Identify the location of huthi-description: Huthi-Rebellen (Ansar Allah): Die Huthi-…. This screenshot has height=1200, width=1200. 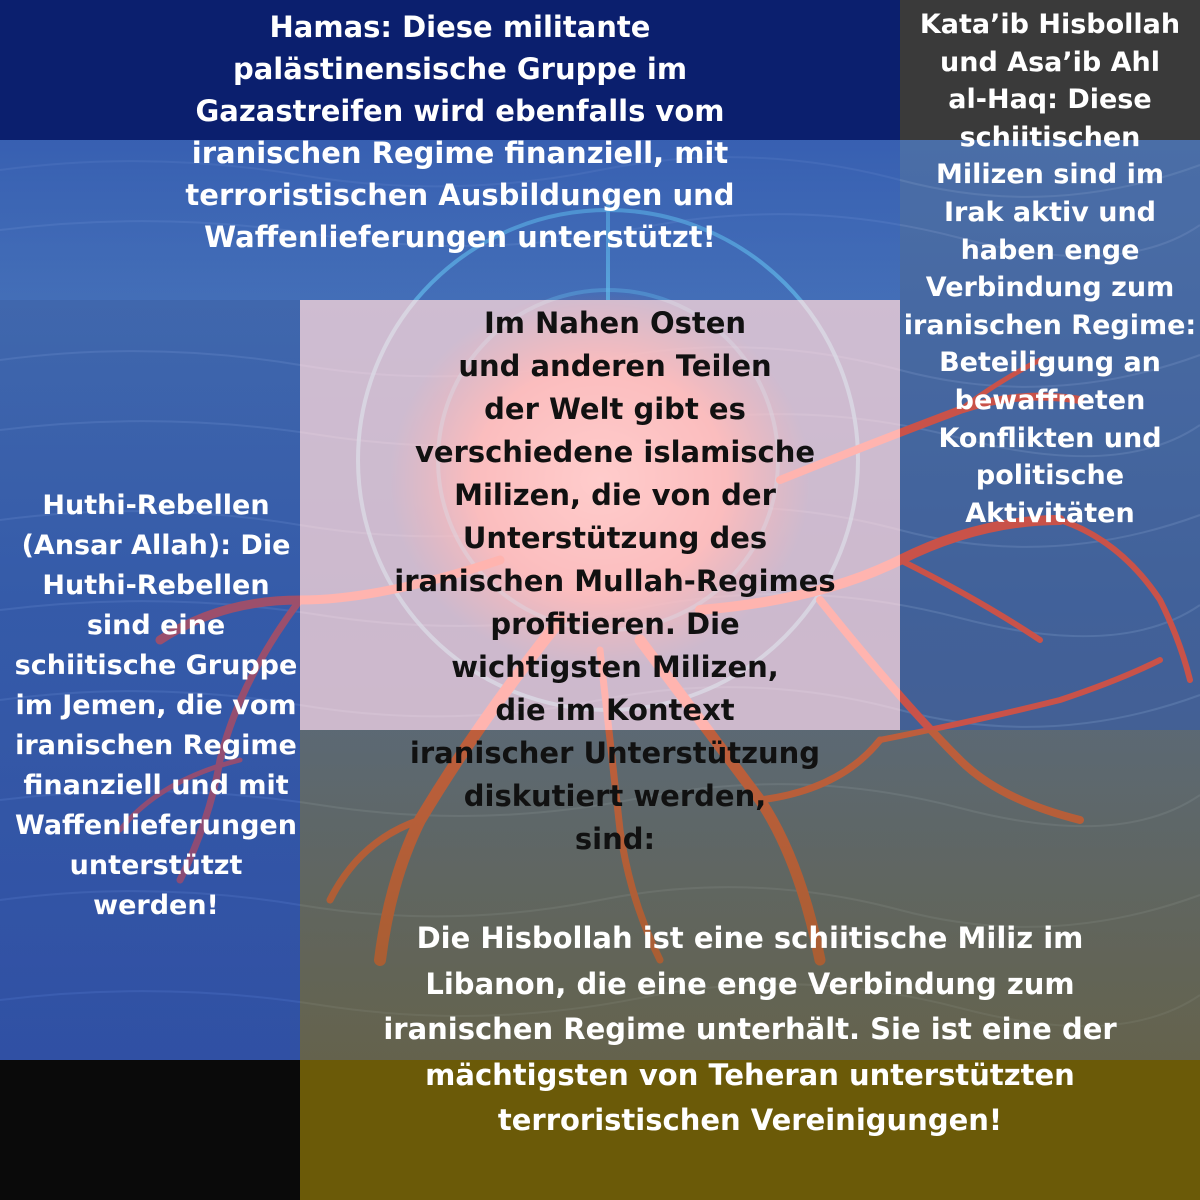
(156, 705).